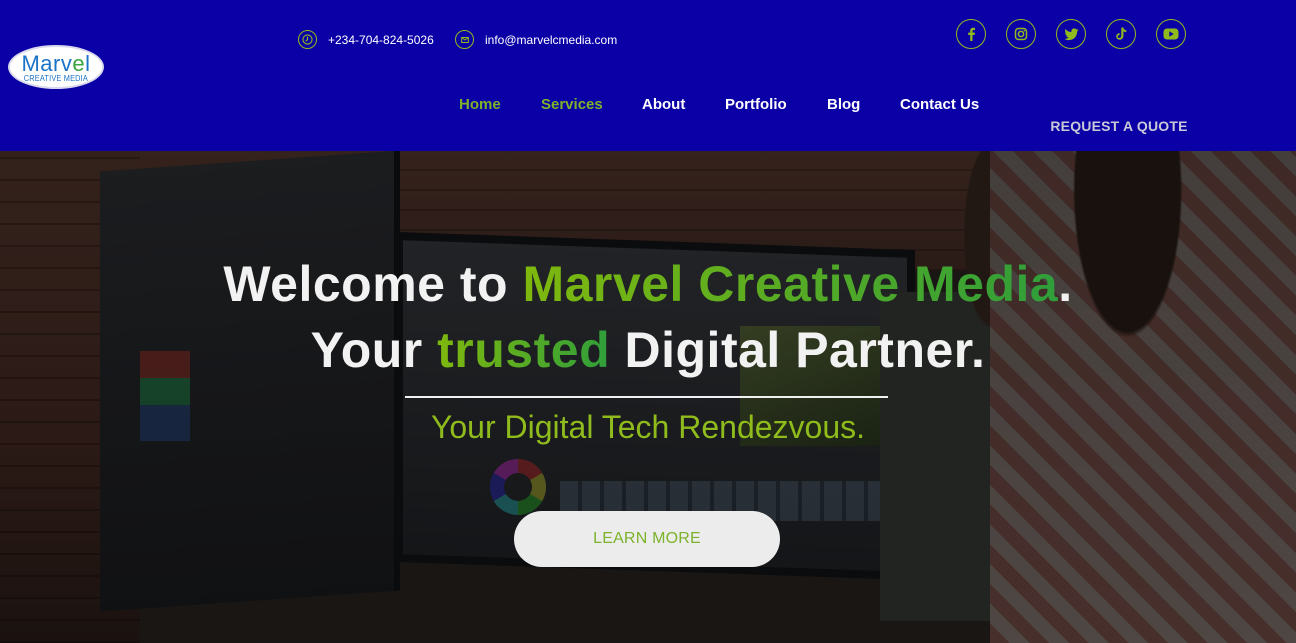 Image resolution: width=1296 pixels, height=643 pixels. I want to click on facebook-icon, so click(971, 34).